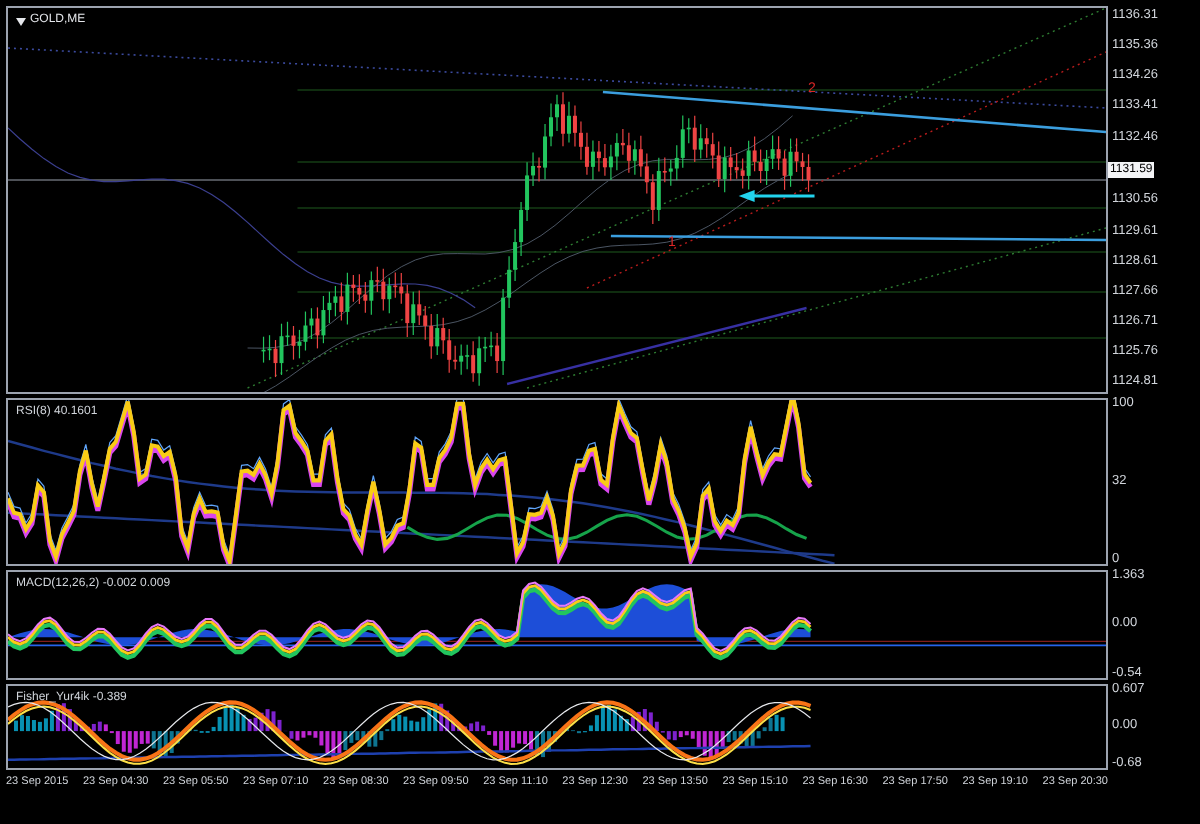 The image size is (1200, 824). Describe the element at coordinates (776, 196) in the screenshot. I see `arrow-drawing` at that location.